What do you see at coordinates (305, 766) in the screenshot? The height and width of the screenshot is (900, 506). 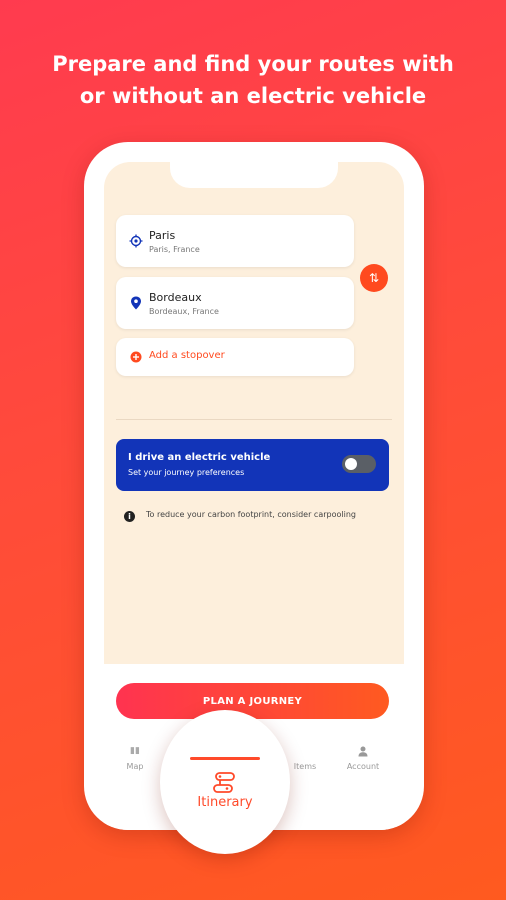 I see `tab-items-label: Items` at bounding box center [305, 766].